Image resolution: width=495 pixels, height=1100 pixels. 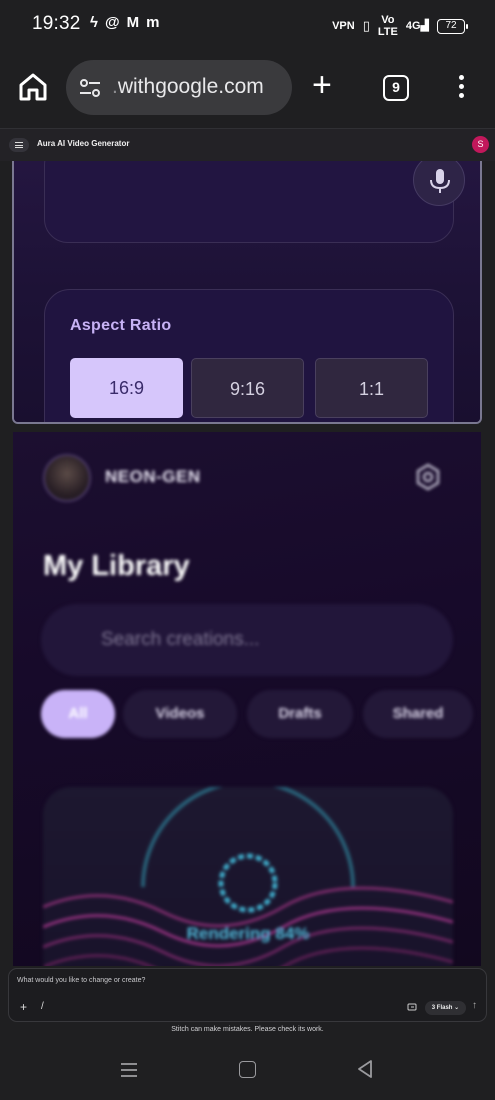 I want to click on screen-capture-icon, so click(x=412, y=1007).